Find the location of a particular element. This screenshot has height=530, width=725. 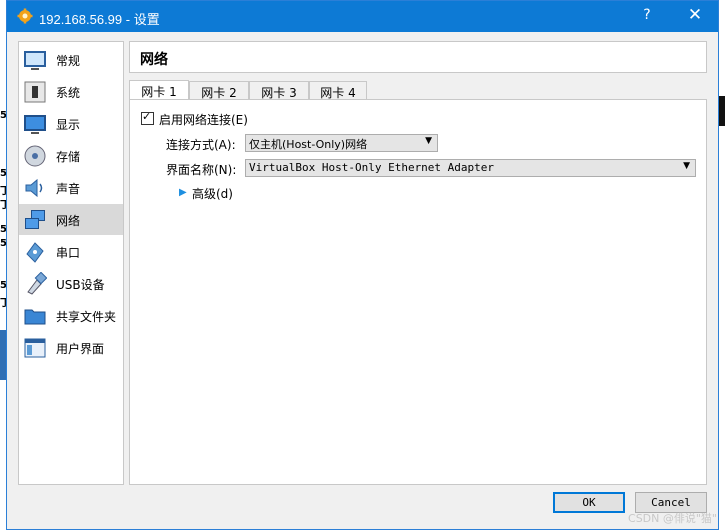

sidebar-item-network: 网络 is located at coordinates (71, 219).